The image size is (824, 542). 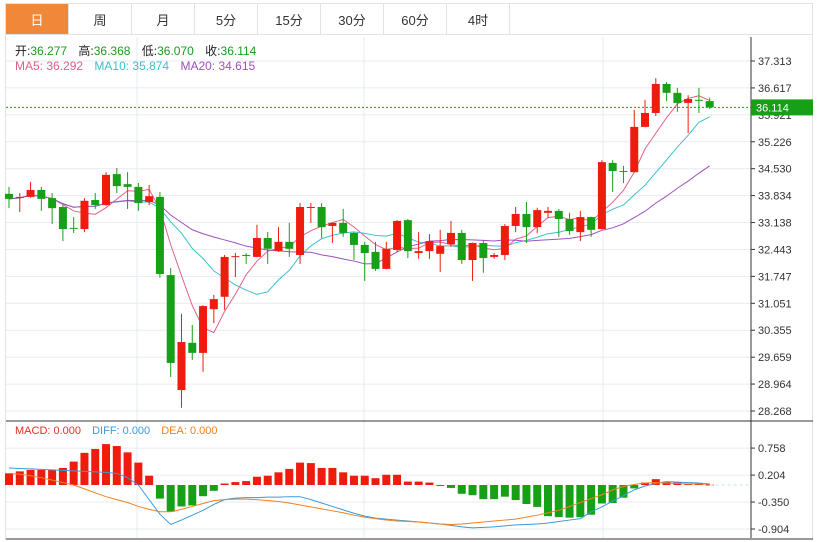 What do you see at coordinates (773, 530) in the screenshot?
I see `macd-y-tick-label: -0.904` at bounding box center [773, 530].